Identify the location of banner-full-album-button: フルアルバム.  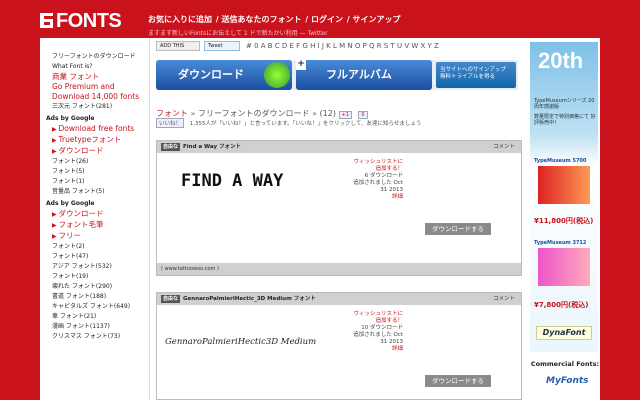
(364, 75).